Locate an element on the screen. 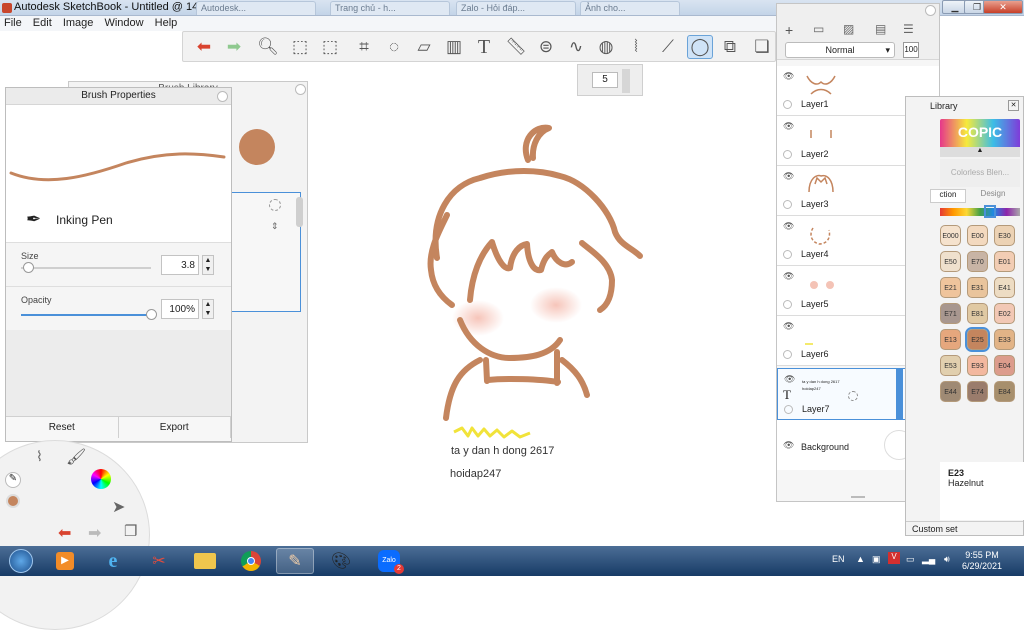 The width and height of the screenshot is (1024, 630). blend-mode-select: Normal ▾ is located at coordinates (840, 50).